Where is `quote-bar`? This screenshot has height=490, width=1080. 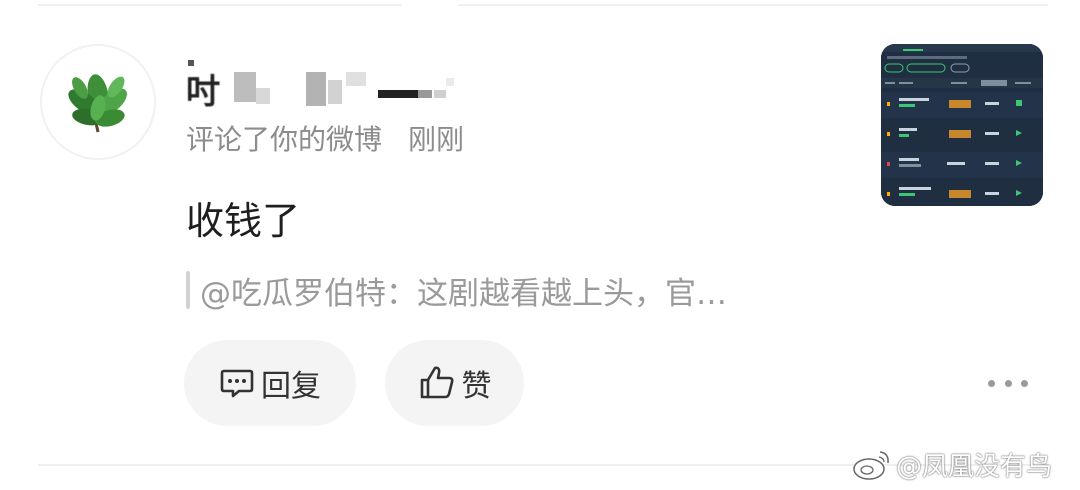 quote-bar is located at coordinates (188, 290).